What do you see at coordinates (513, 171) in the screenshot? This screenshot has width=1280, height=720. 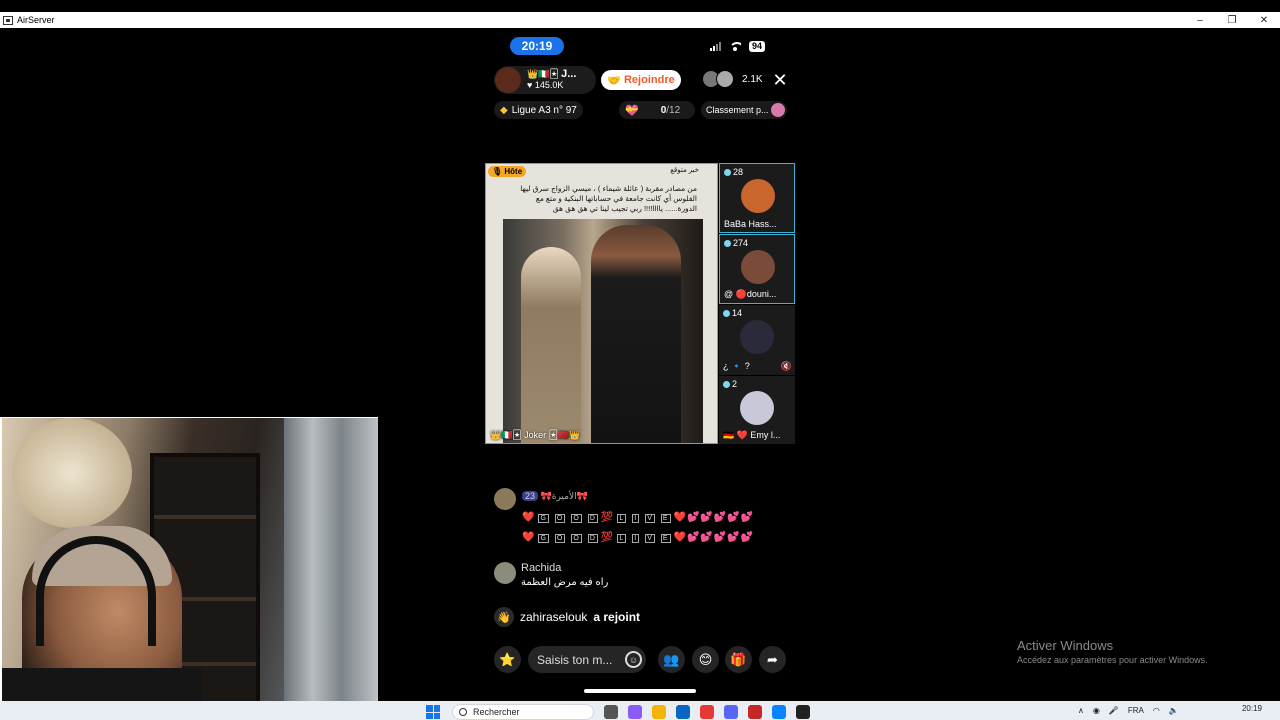 I see `host-tag-label: Hôte` at bounding box center [513, 171].